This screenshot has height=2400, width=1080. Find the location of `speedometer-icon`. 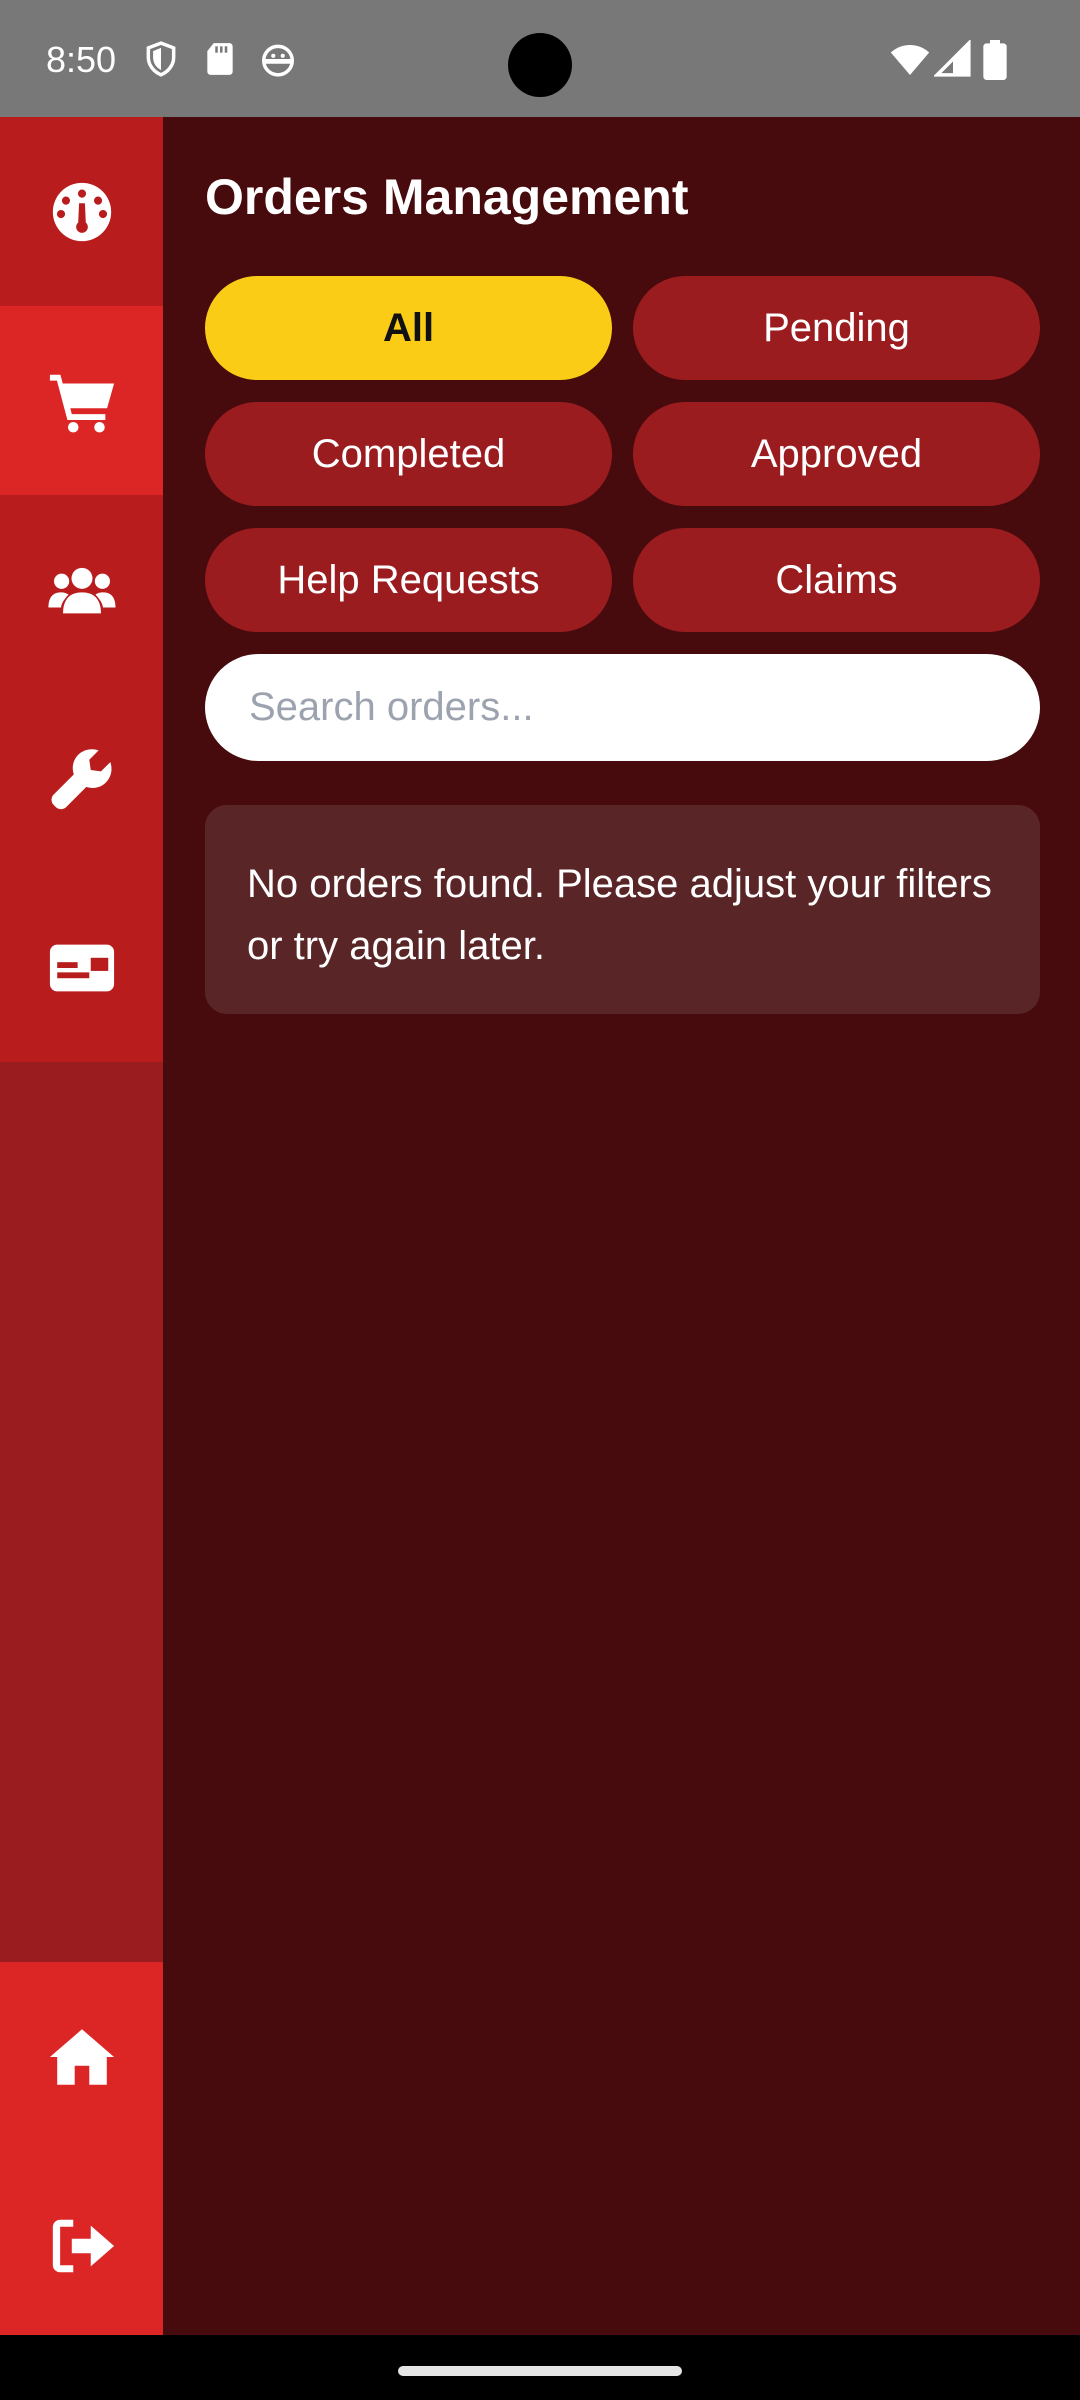

speedometer-icon is located at coordinates (81, 211).